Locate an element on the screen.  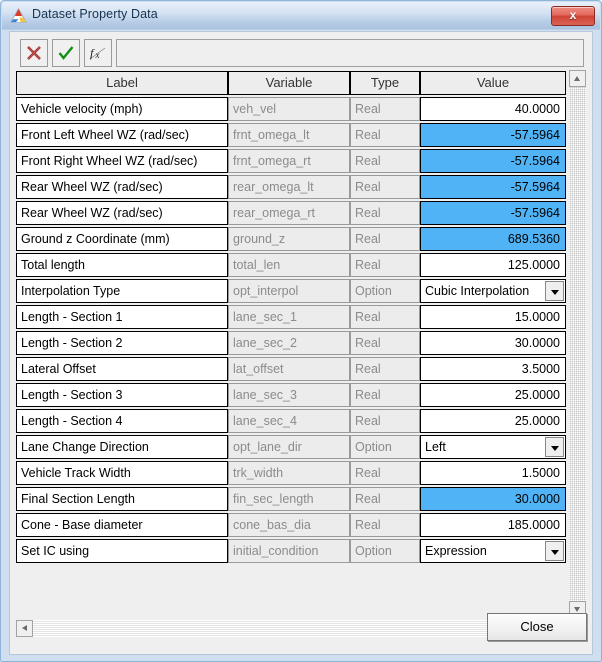
cancel-edit-button is located at coordinates (34, 53).